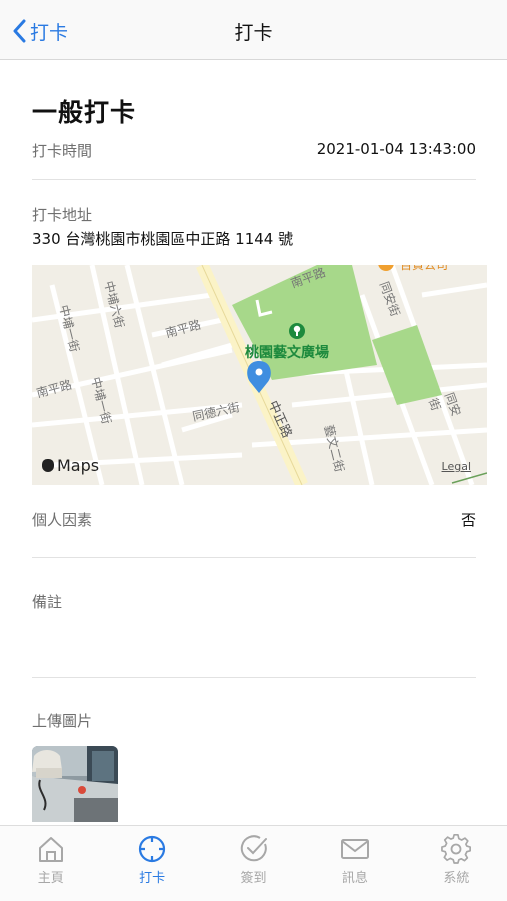 This screenshot has width=507, height=901. I want to click on maps-logo-text: Maps, so click(78, 465).